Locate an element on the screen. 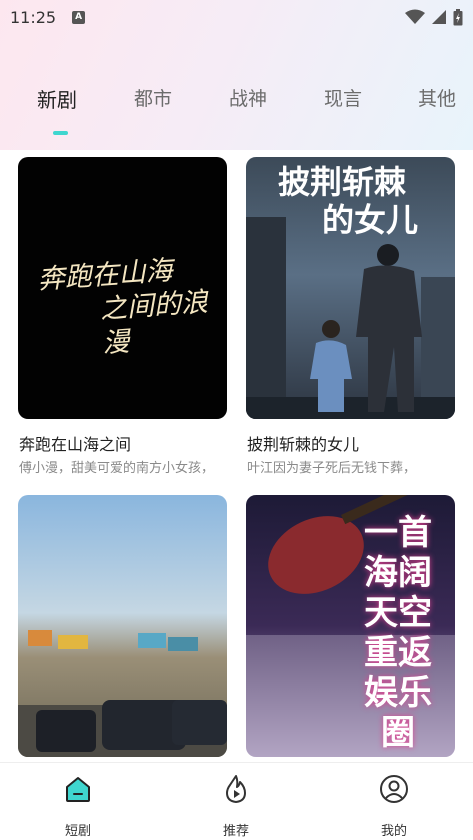 This screenshot has height=840, width=473. notification-badge-icon: A is located at coordinates (79, 17).